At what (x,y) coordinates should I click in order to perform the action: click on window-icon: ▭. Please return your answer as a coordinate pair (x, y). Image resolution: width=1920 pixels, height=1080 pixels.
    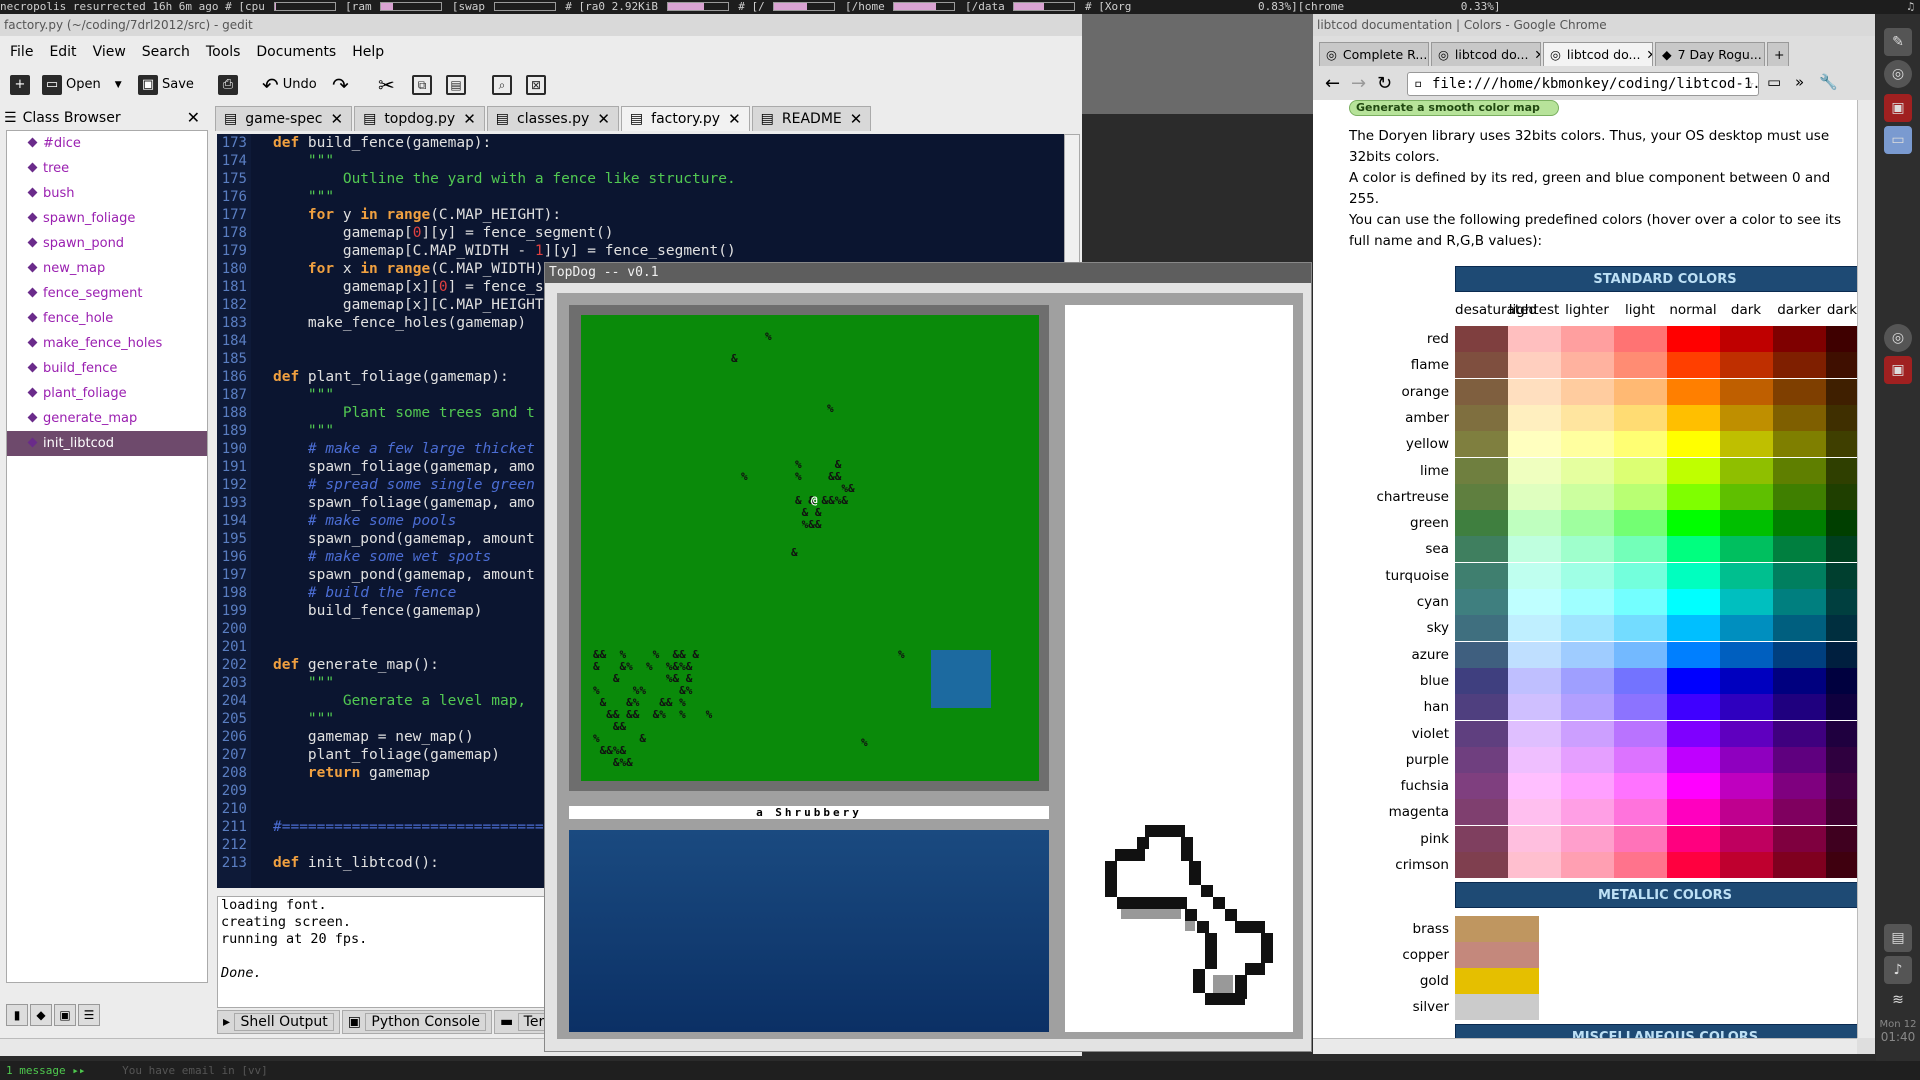
    Looking at the image, I should click on (1898, 140).